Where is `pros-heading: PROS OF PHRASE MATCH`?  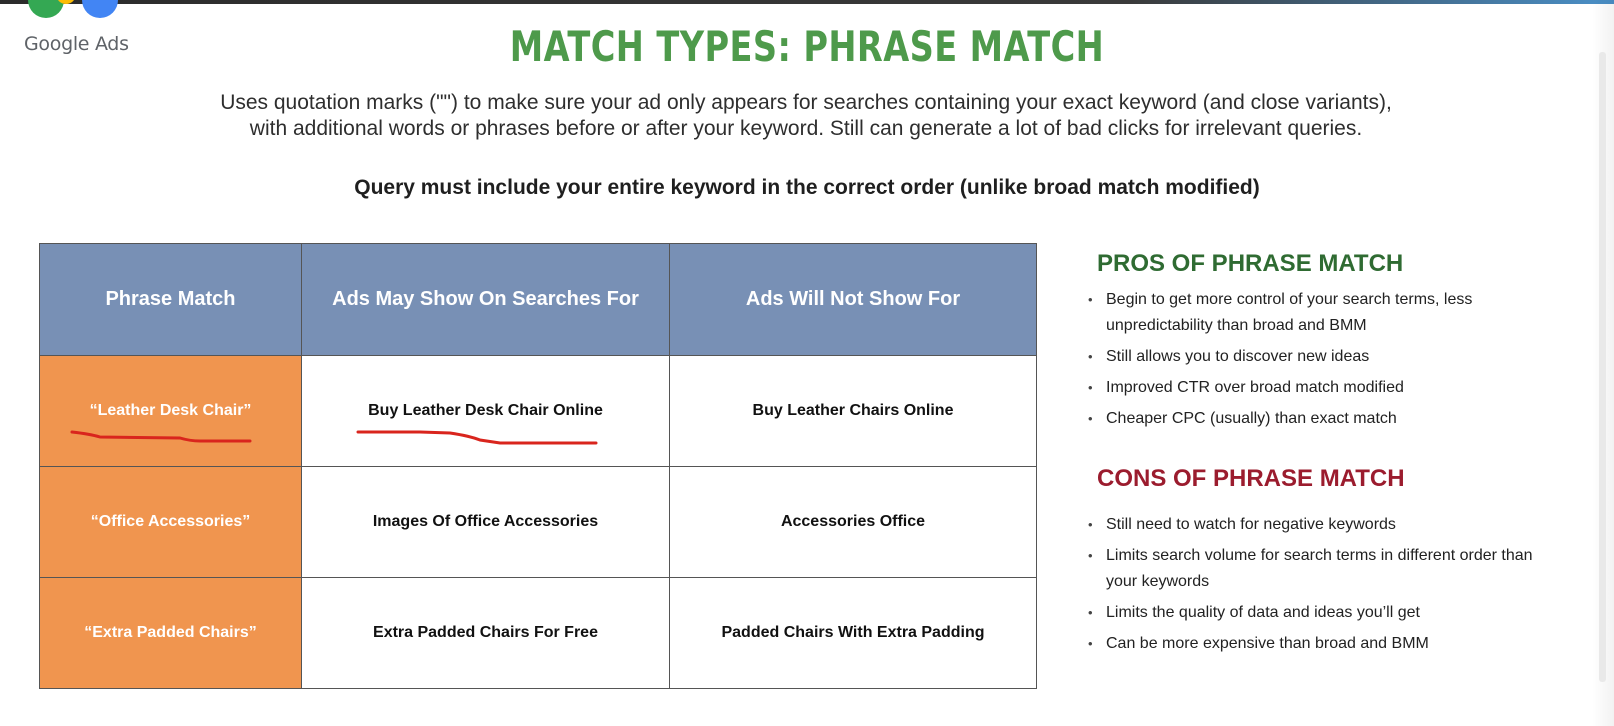
pros-heading: PROS OF PHRASE MATCH is located at coordinates (1250, 263).